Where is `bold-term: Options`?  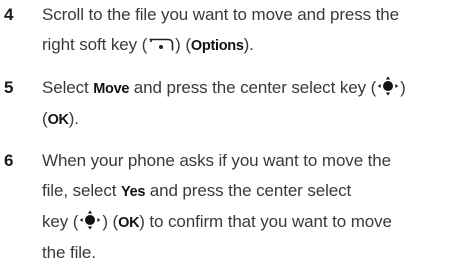 bold-term: Options is located at coordinates (217, 46).